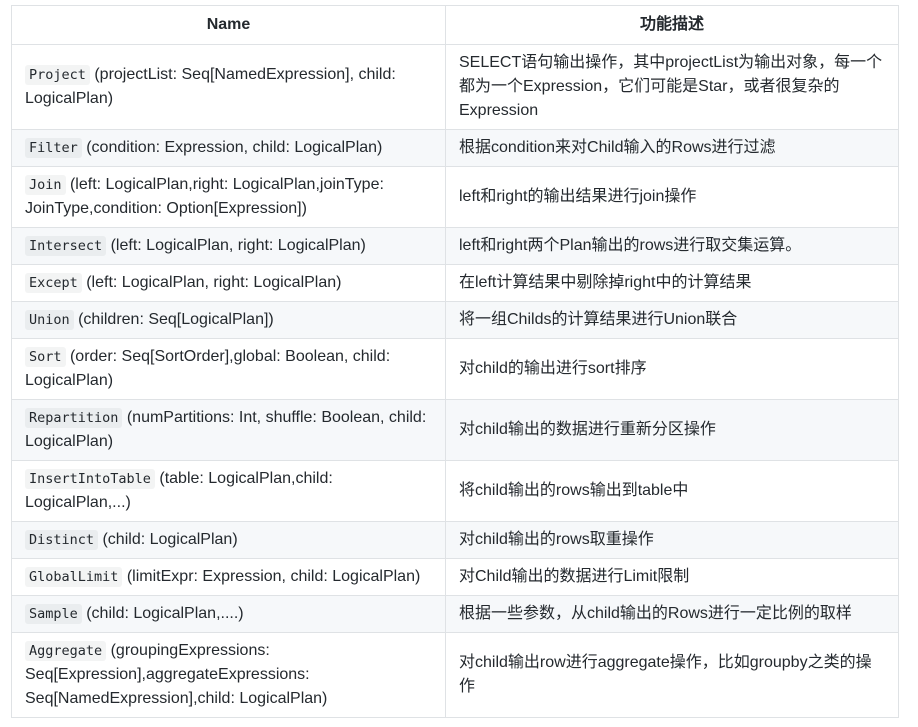 The width and height of the screenshot is (918, 727). What do you see at coordinates (672, 369) in the screenshot?
I see `description-cell: 对child的输出进行sort排序` at bounding box center [672, 369].